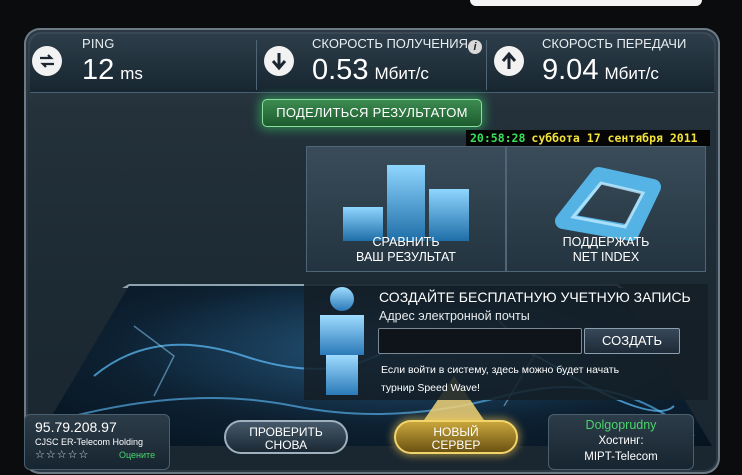  Describe the element at coordinates (632, 341) in the screenshot. I see `create-account-button: СОЗДАТЬ` at that location.